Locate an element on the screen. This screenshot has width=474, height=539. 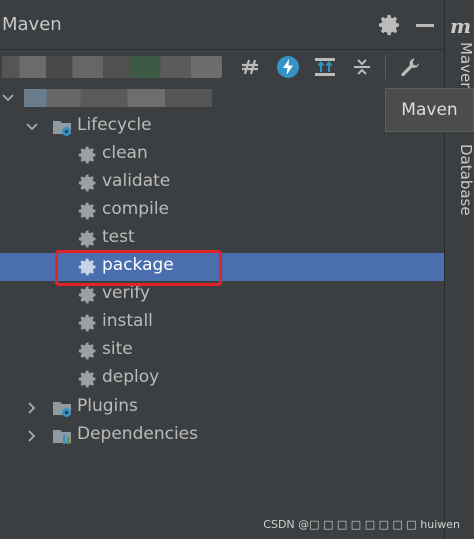
title-bar: Maven is located at coordinates (222, 25).